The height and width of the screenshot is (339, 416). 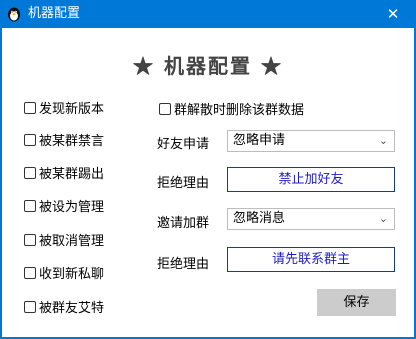 What do you see at coordinates (183, 264) in the screenshot?
I see `group-reject-label: 拒绝理由` at bounding box center [183, 264].